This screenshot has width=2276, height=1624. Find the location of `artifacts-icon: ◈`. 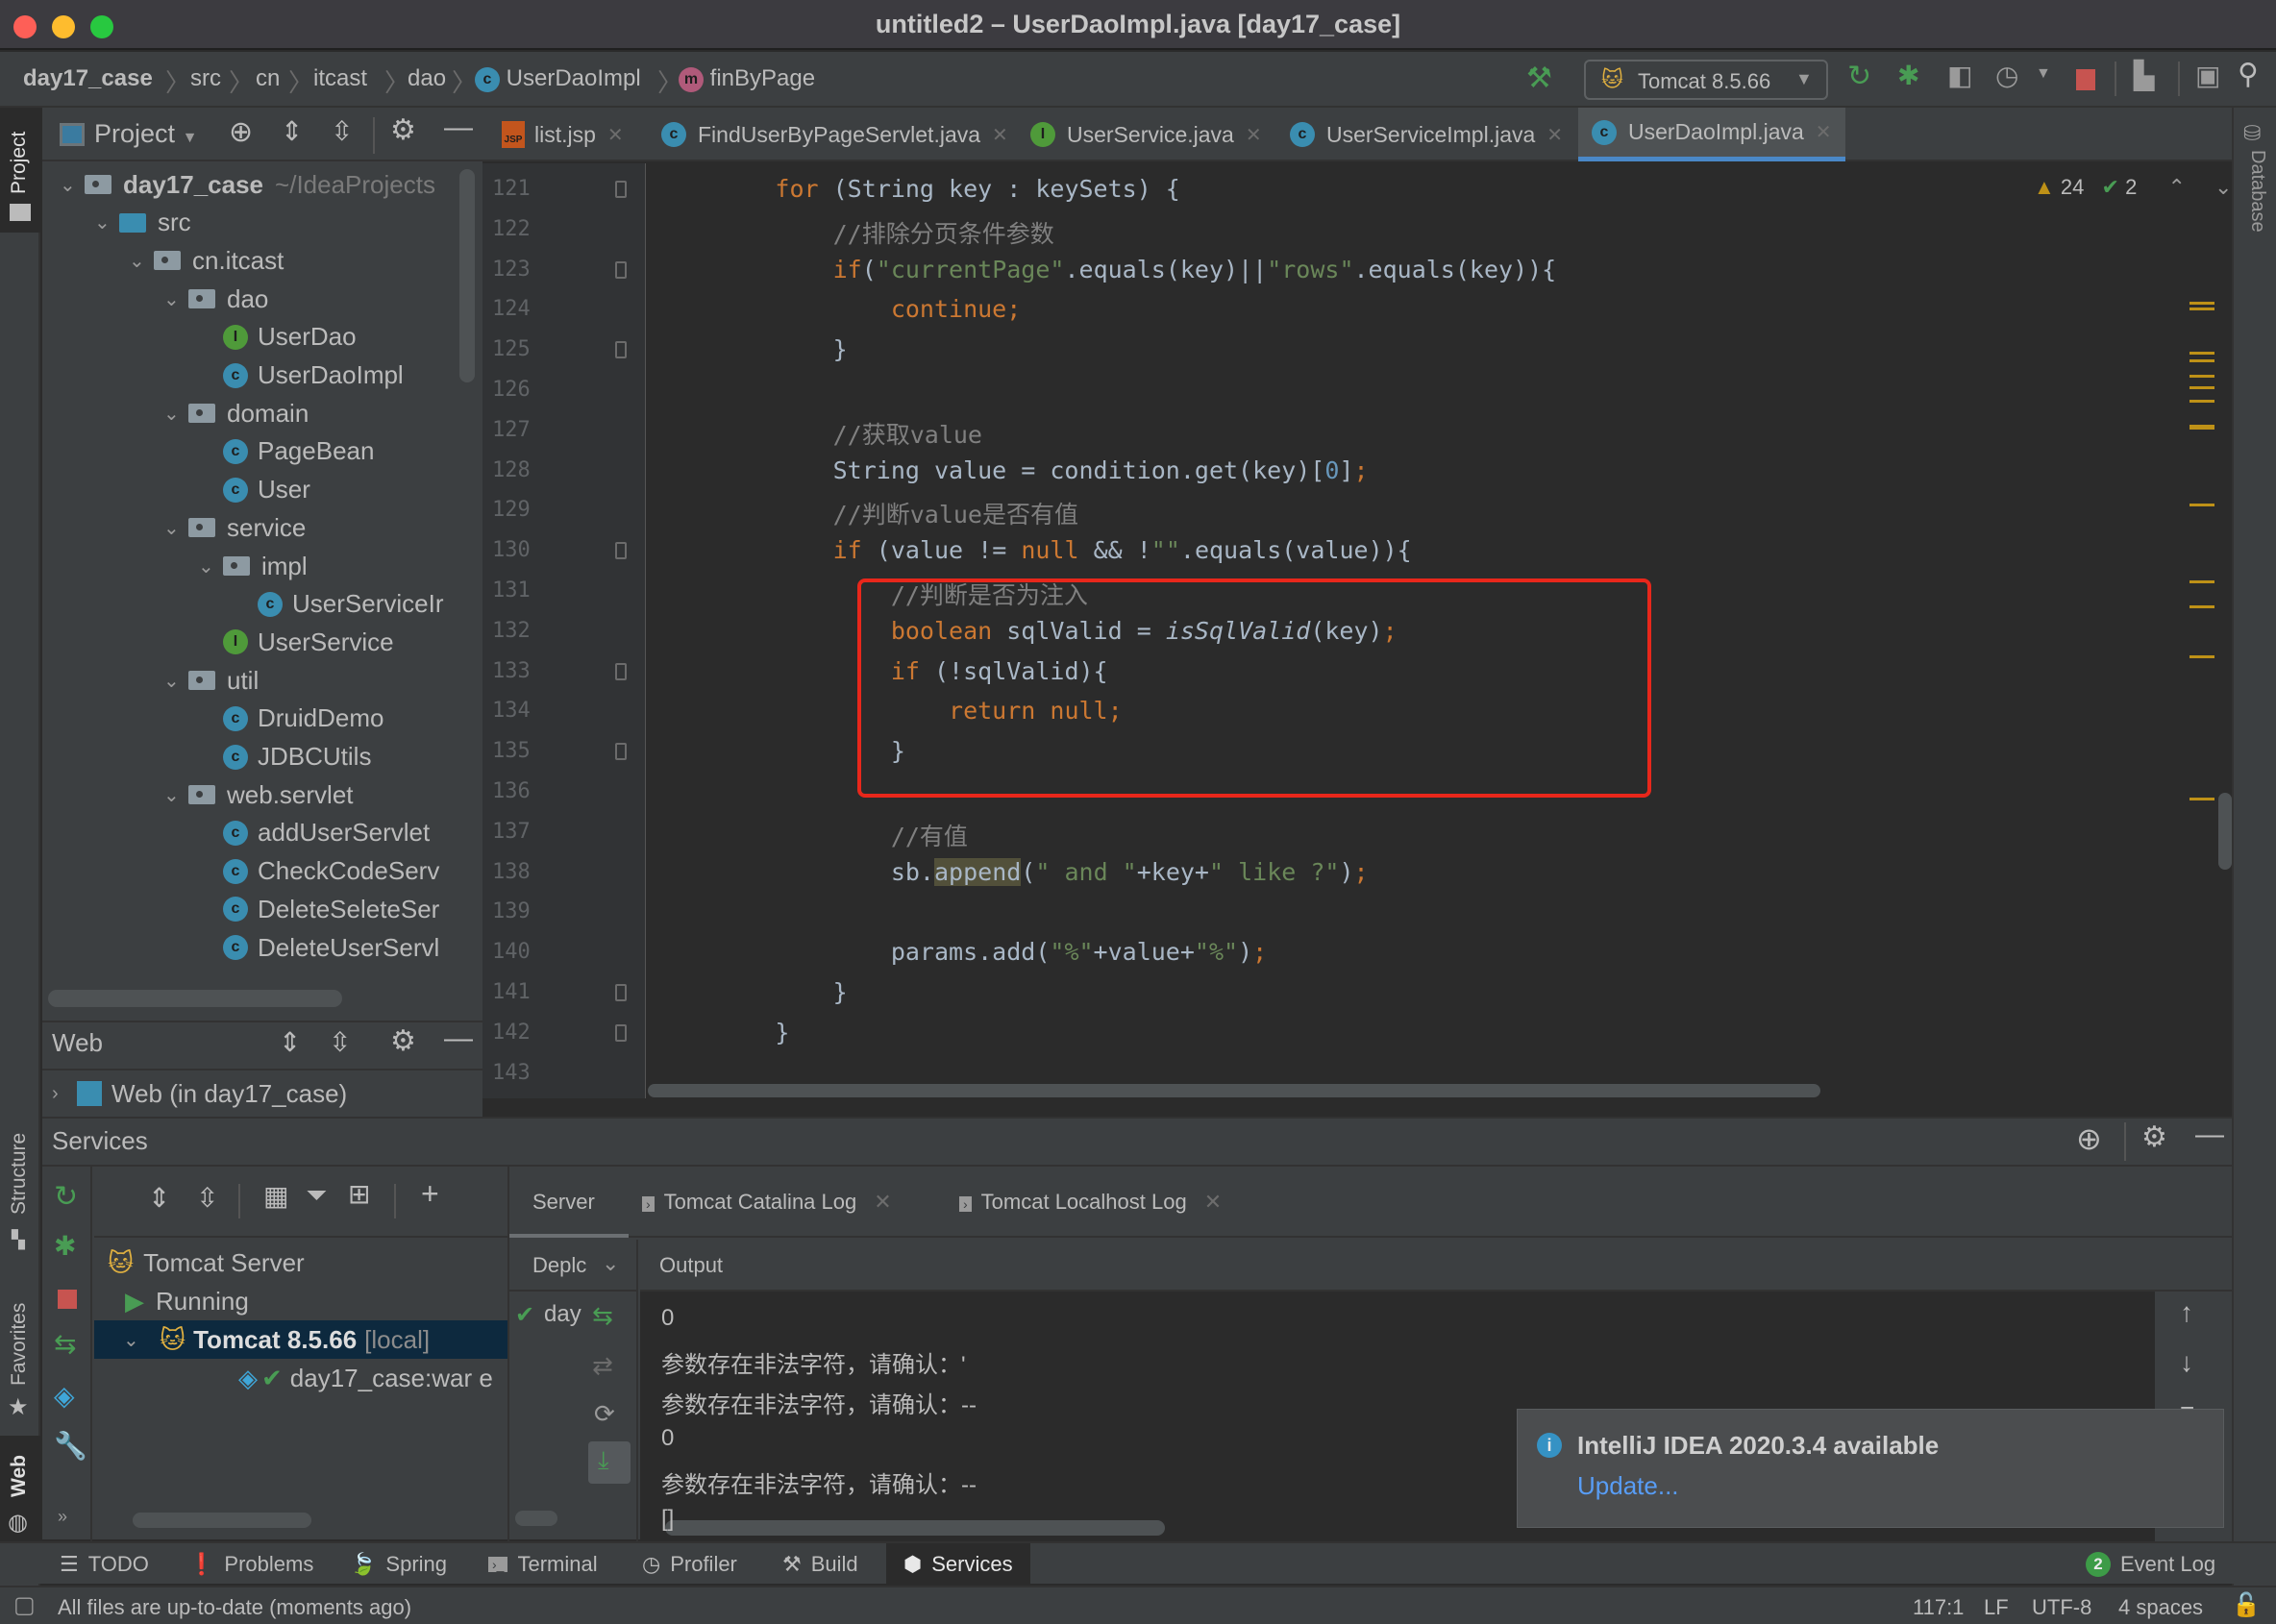

artifacts-icon: ◈ is located at coordinates (64, 1396).